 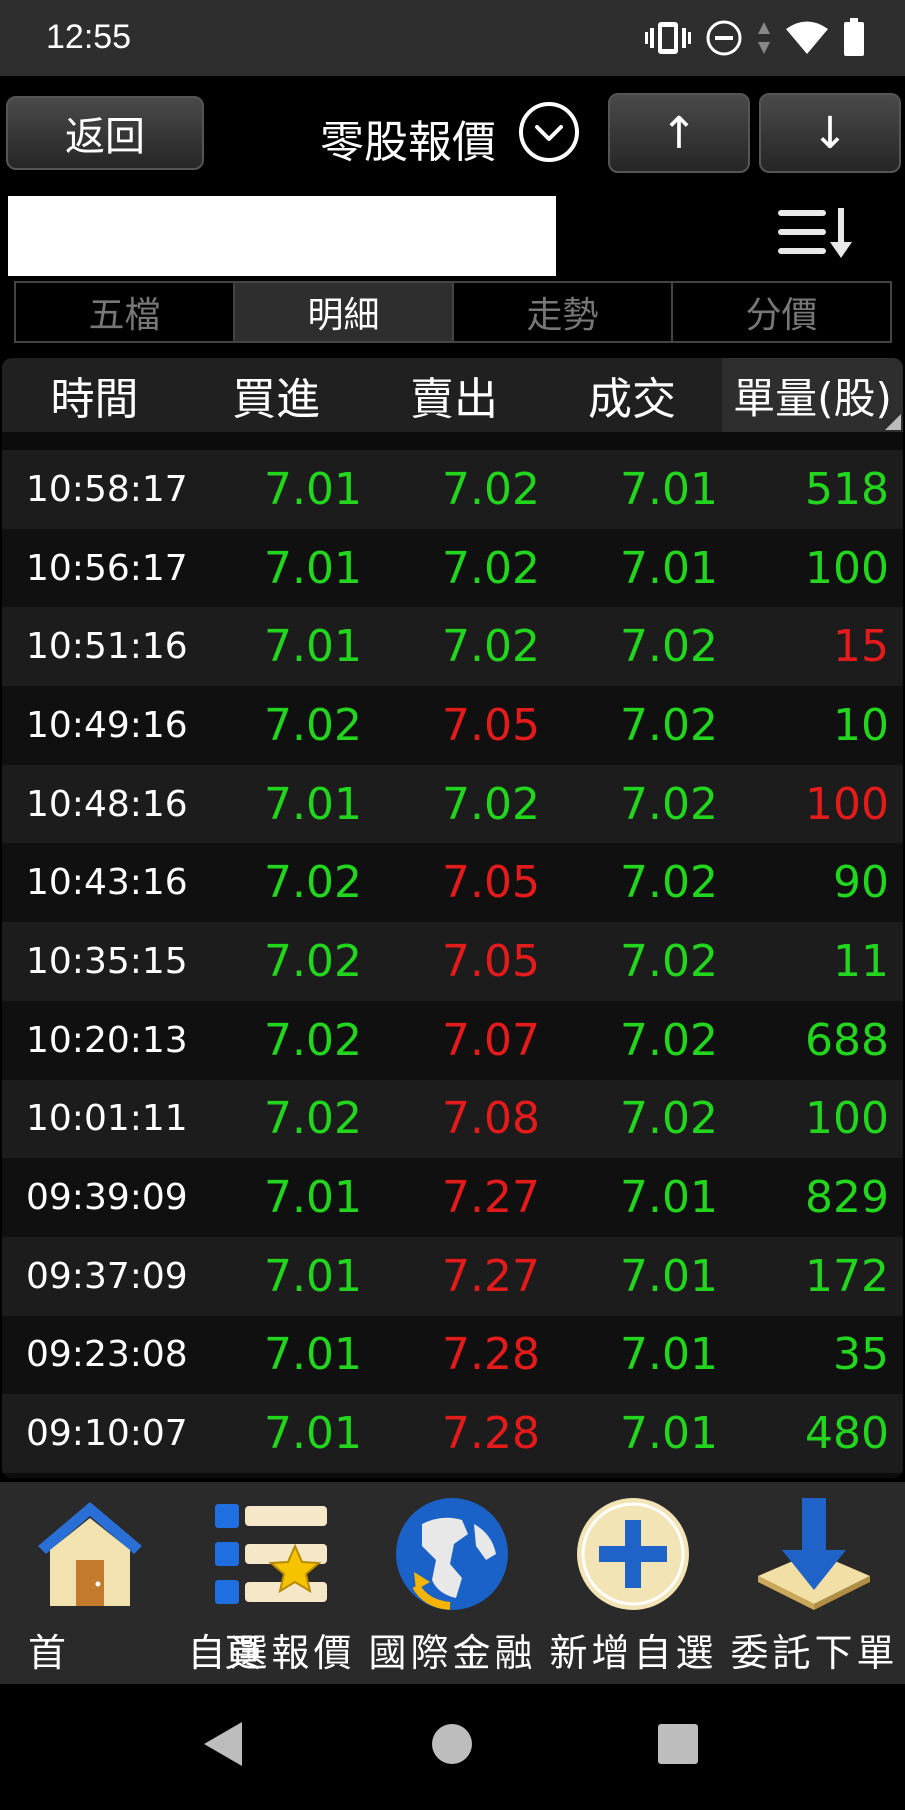 What do you see at coordinates (847, 489) in the screenshot?
I see `cell-quantity: 518` at bounding box center [847, 489].